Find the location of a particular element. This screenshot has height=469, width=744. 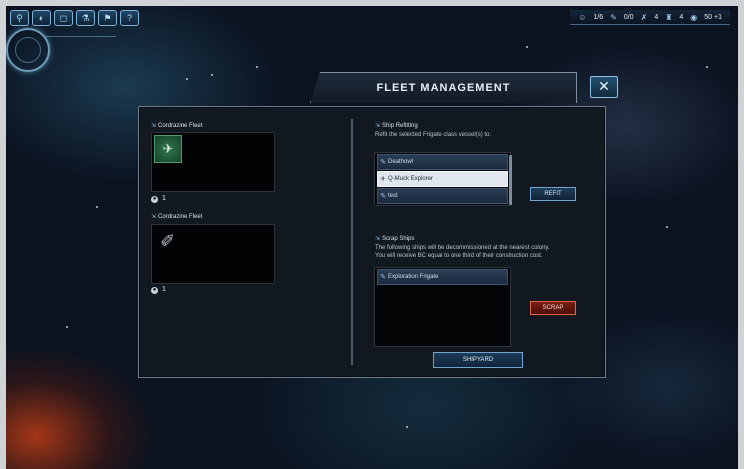

research-icon: ⚗ is located at coordinates (85, 18).